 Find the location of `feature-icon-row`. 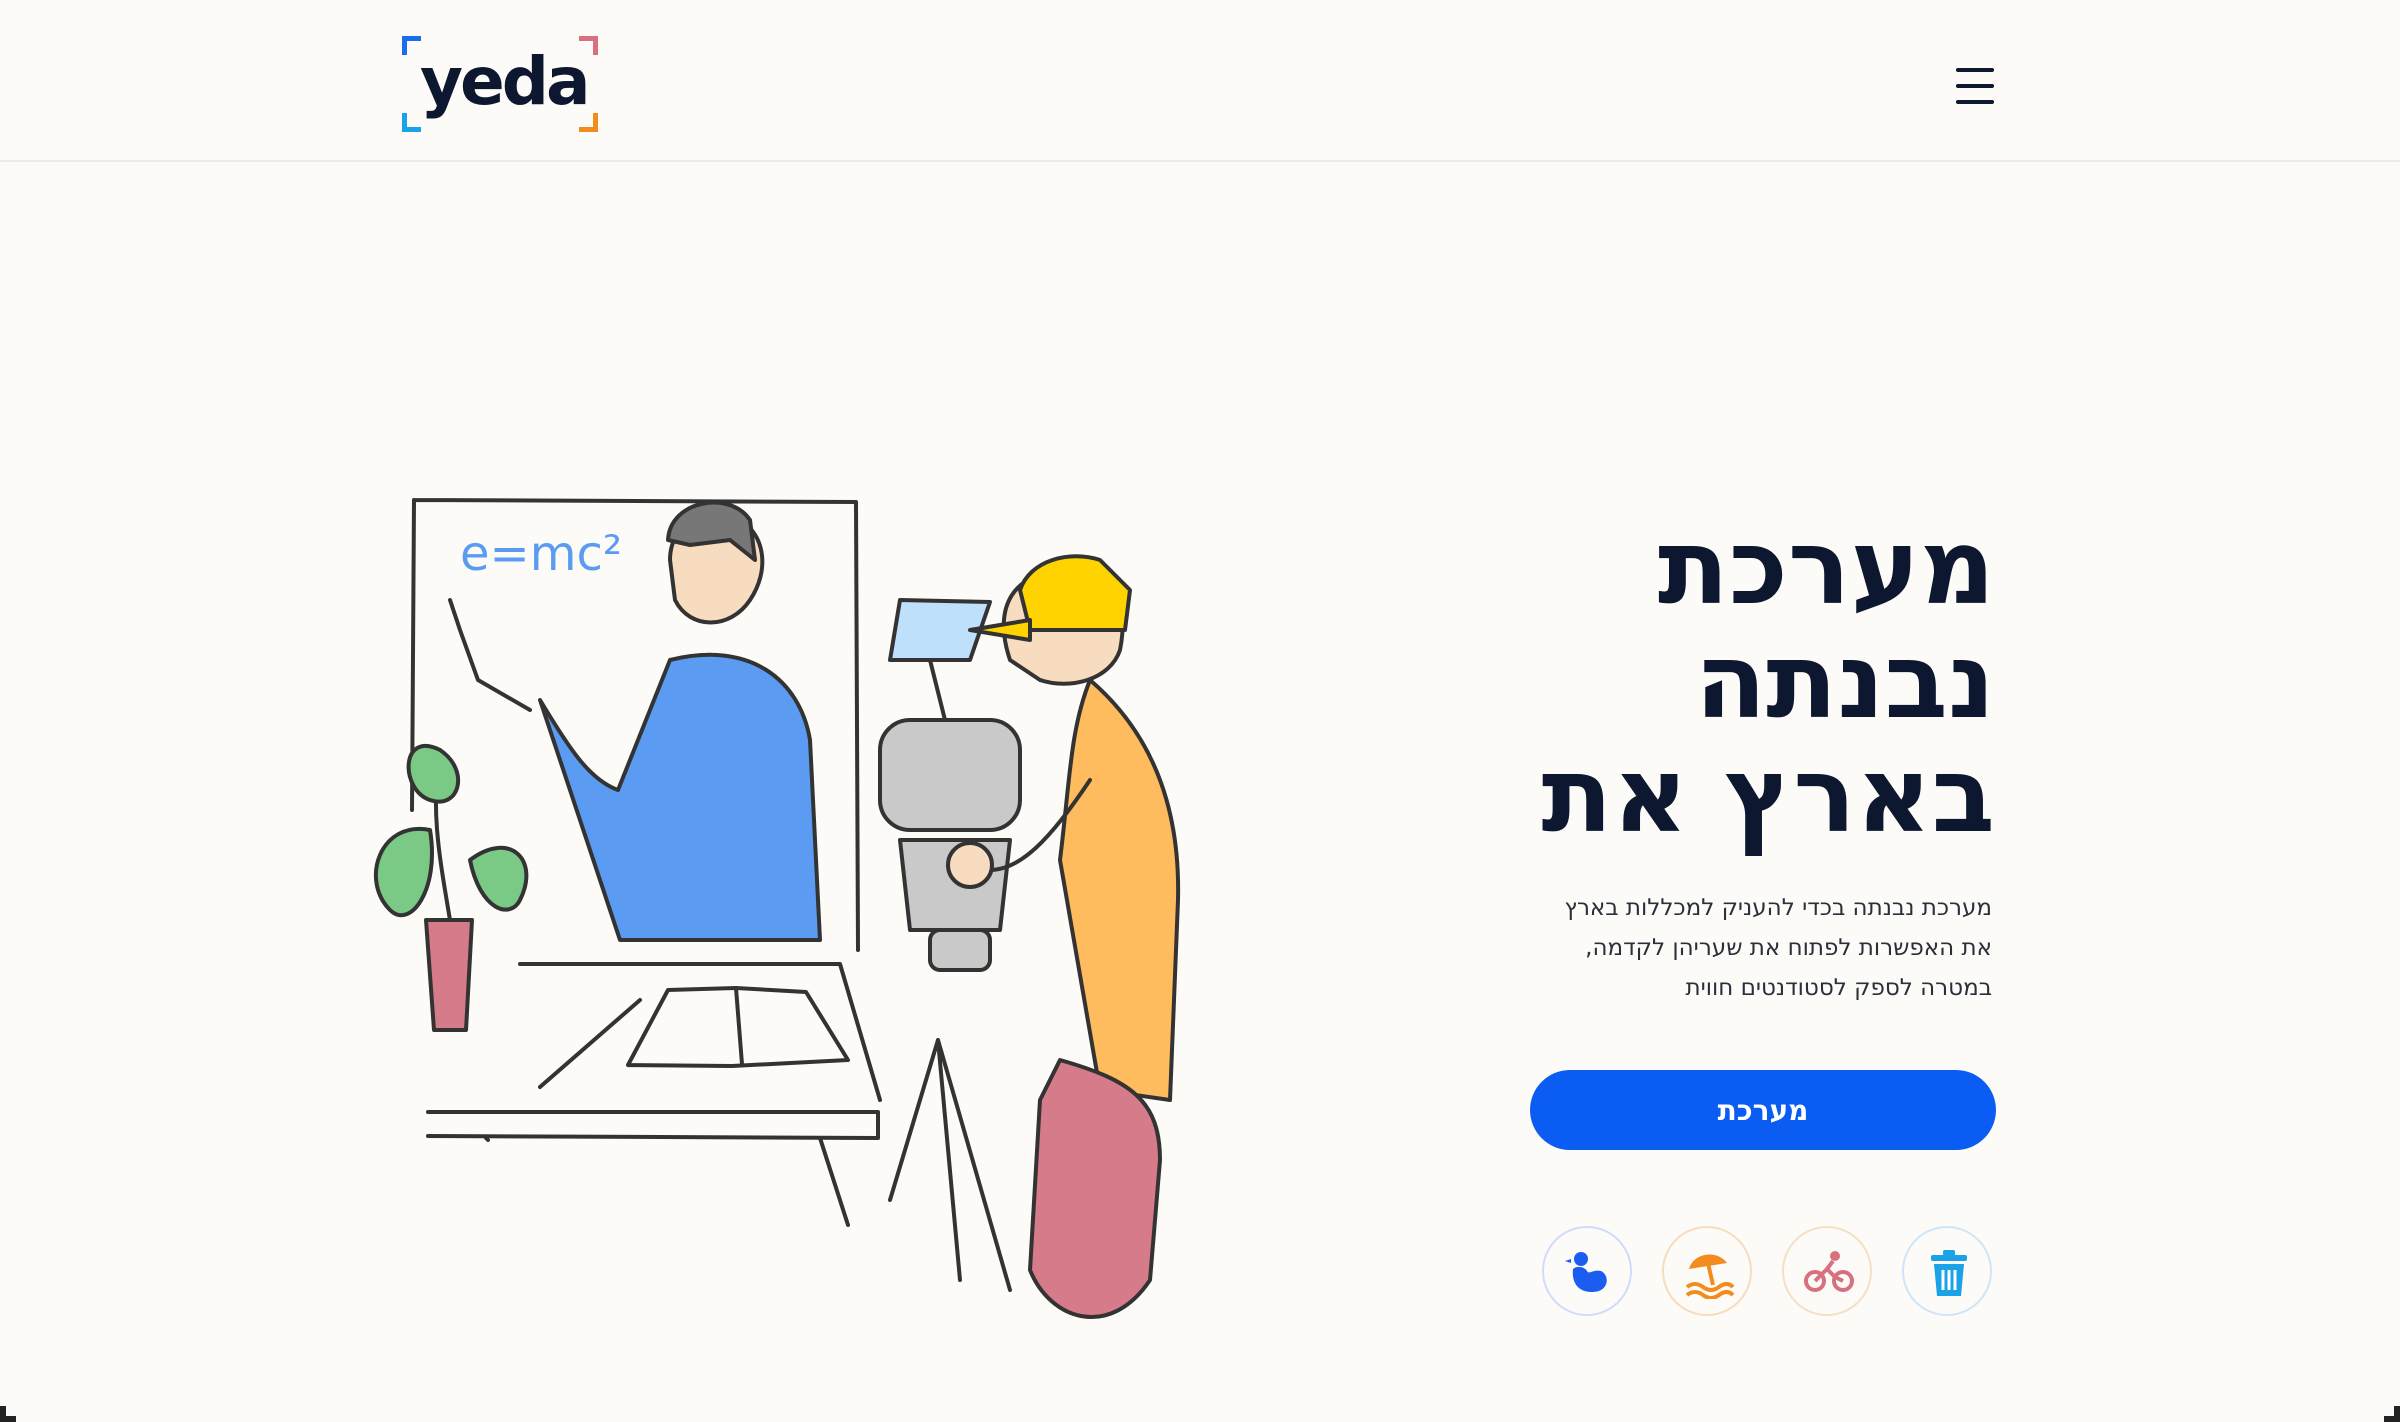

feature-icon-row is located at coordinates (1772, 1273).